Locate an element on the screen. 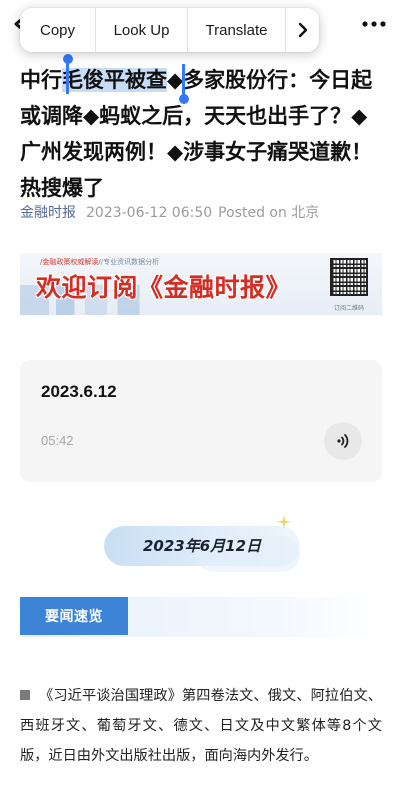 The width and height of the screenshot is (402, 800). look-up-menu-item: Look Up is located at coordinates (142, 30).